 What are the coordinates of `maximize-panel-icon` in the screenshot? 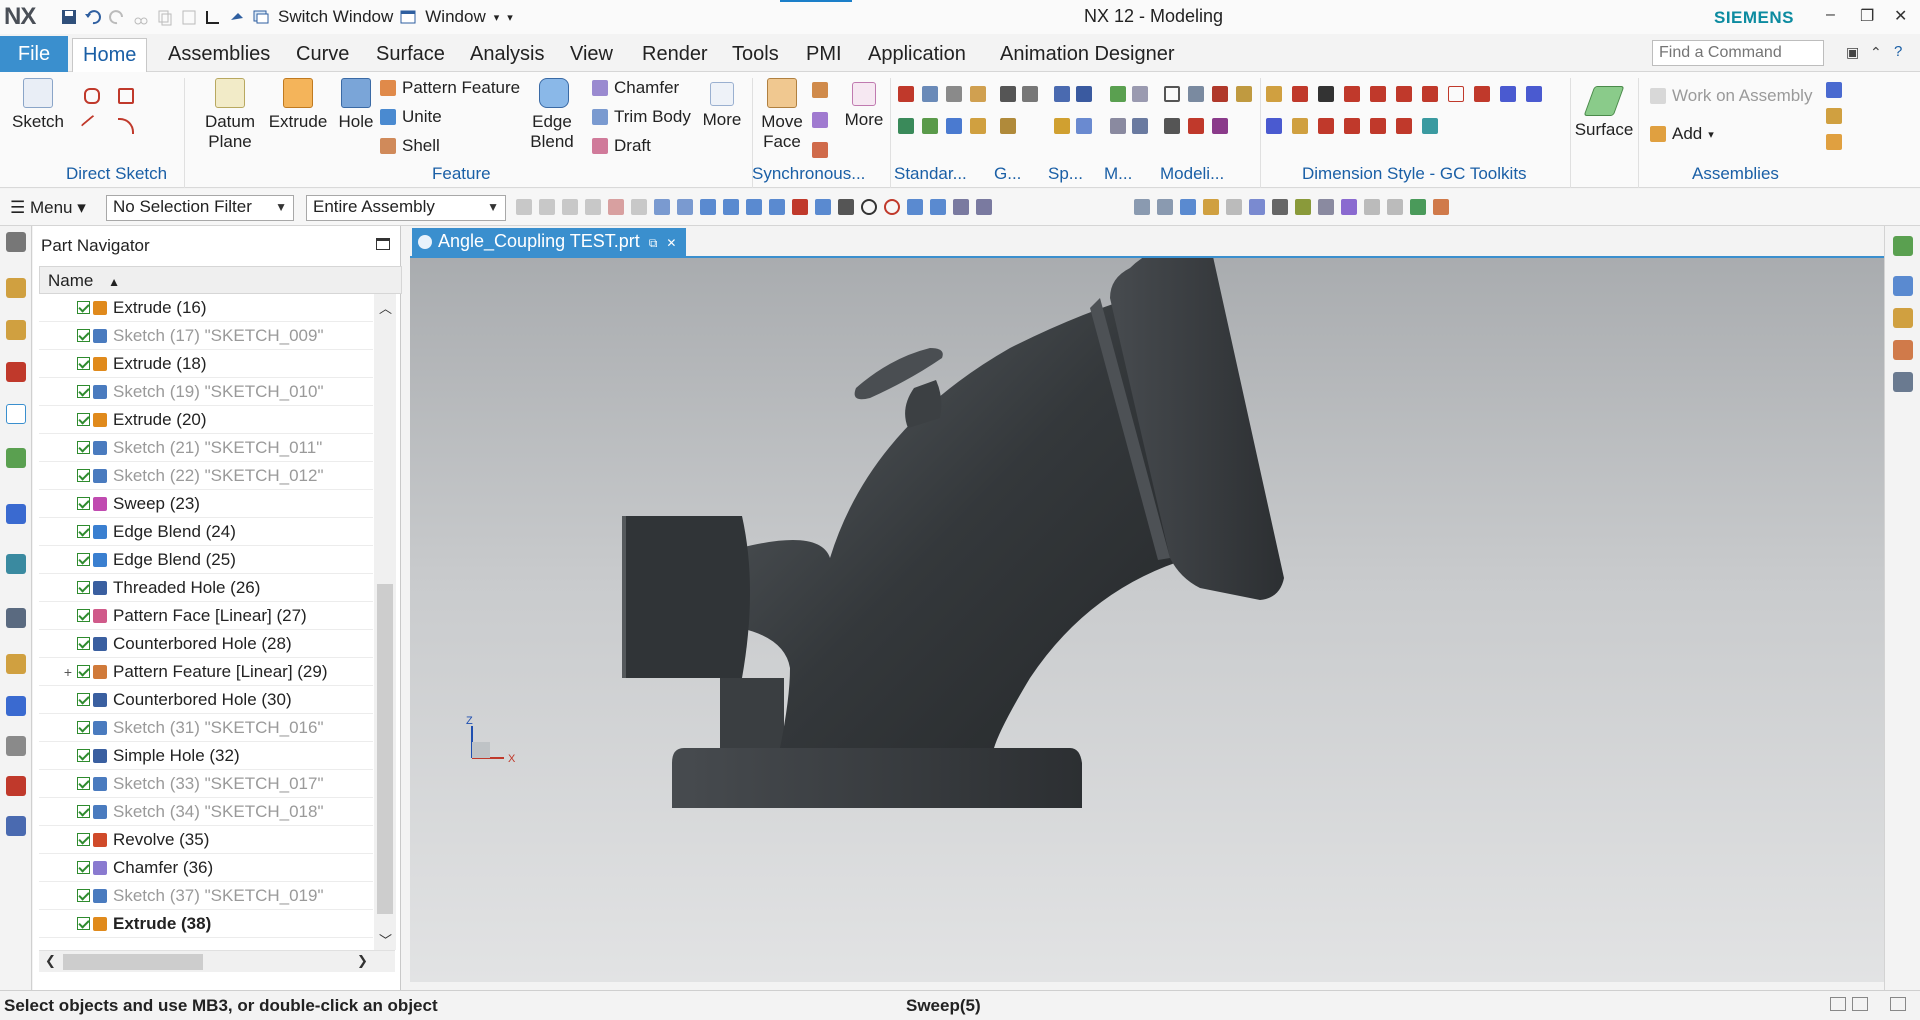 It's located at (383, 244).